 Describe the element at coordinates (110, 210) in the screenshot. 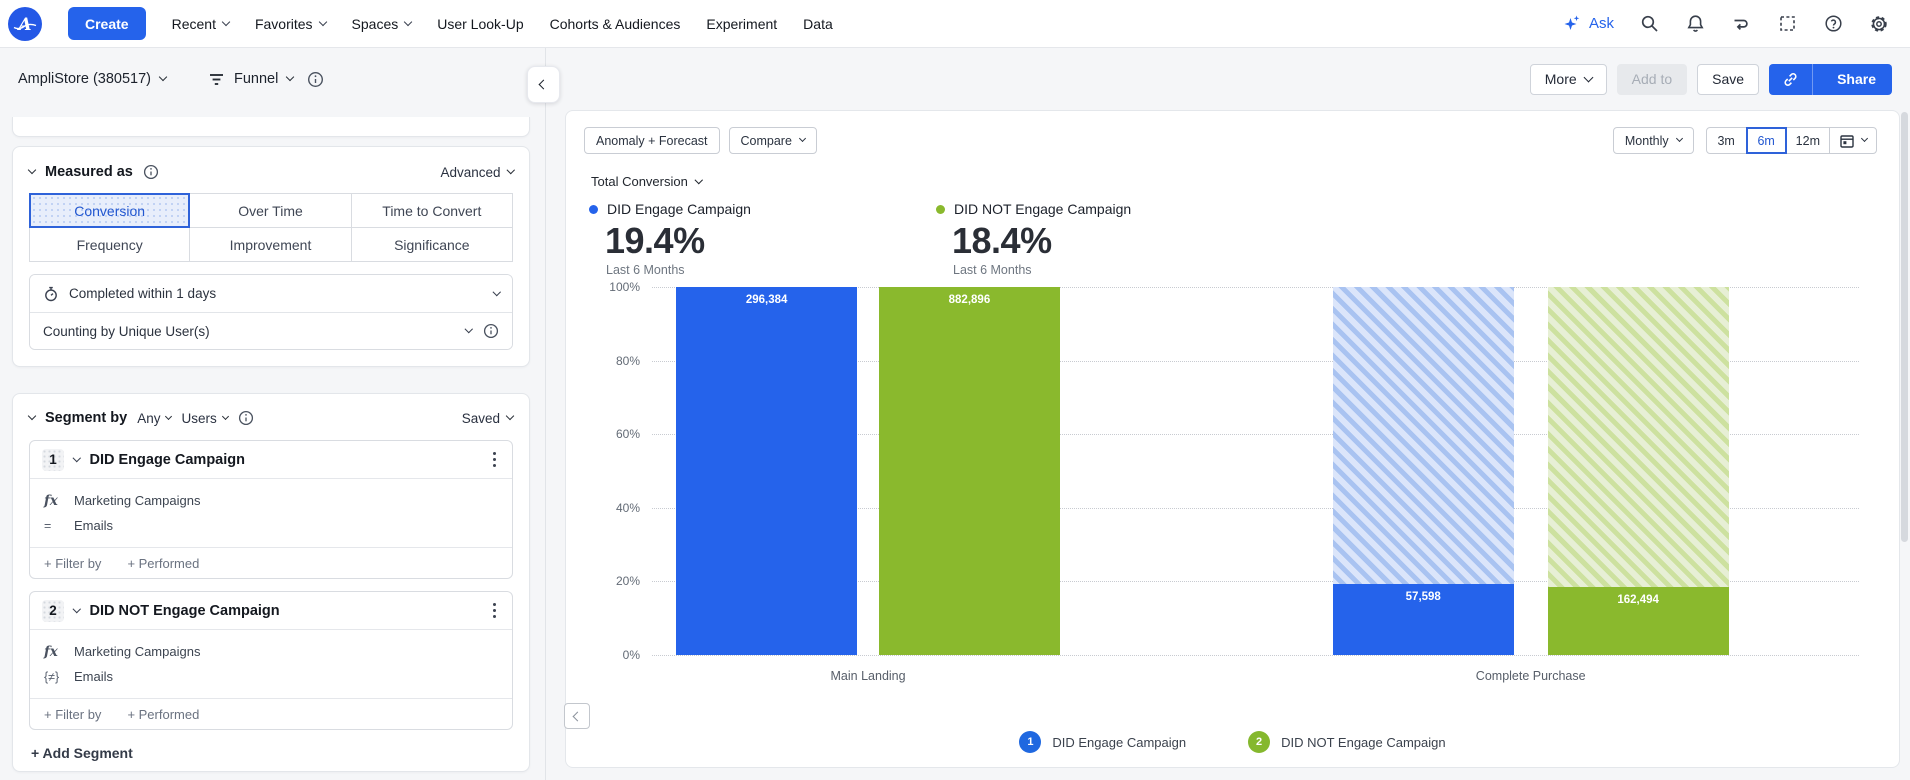

I see `option-conversion: Conversion` at that location.